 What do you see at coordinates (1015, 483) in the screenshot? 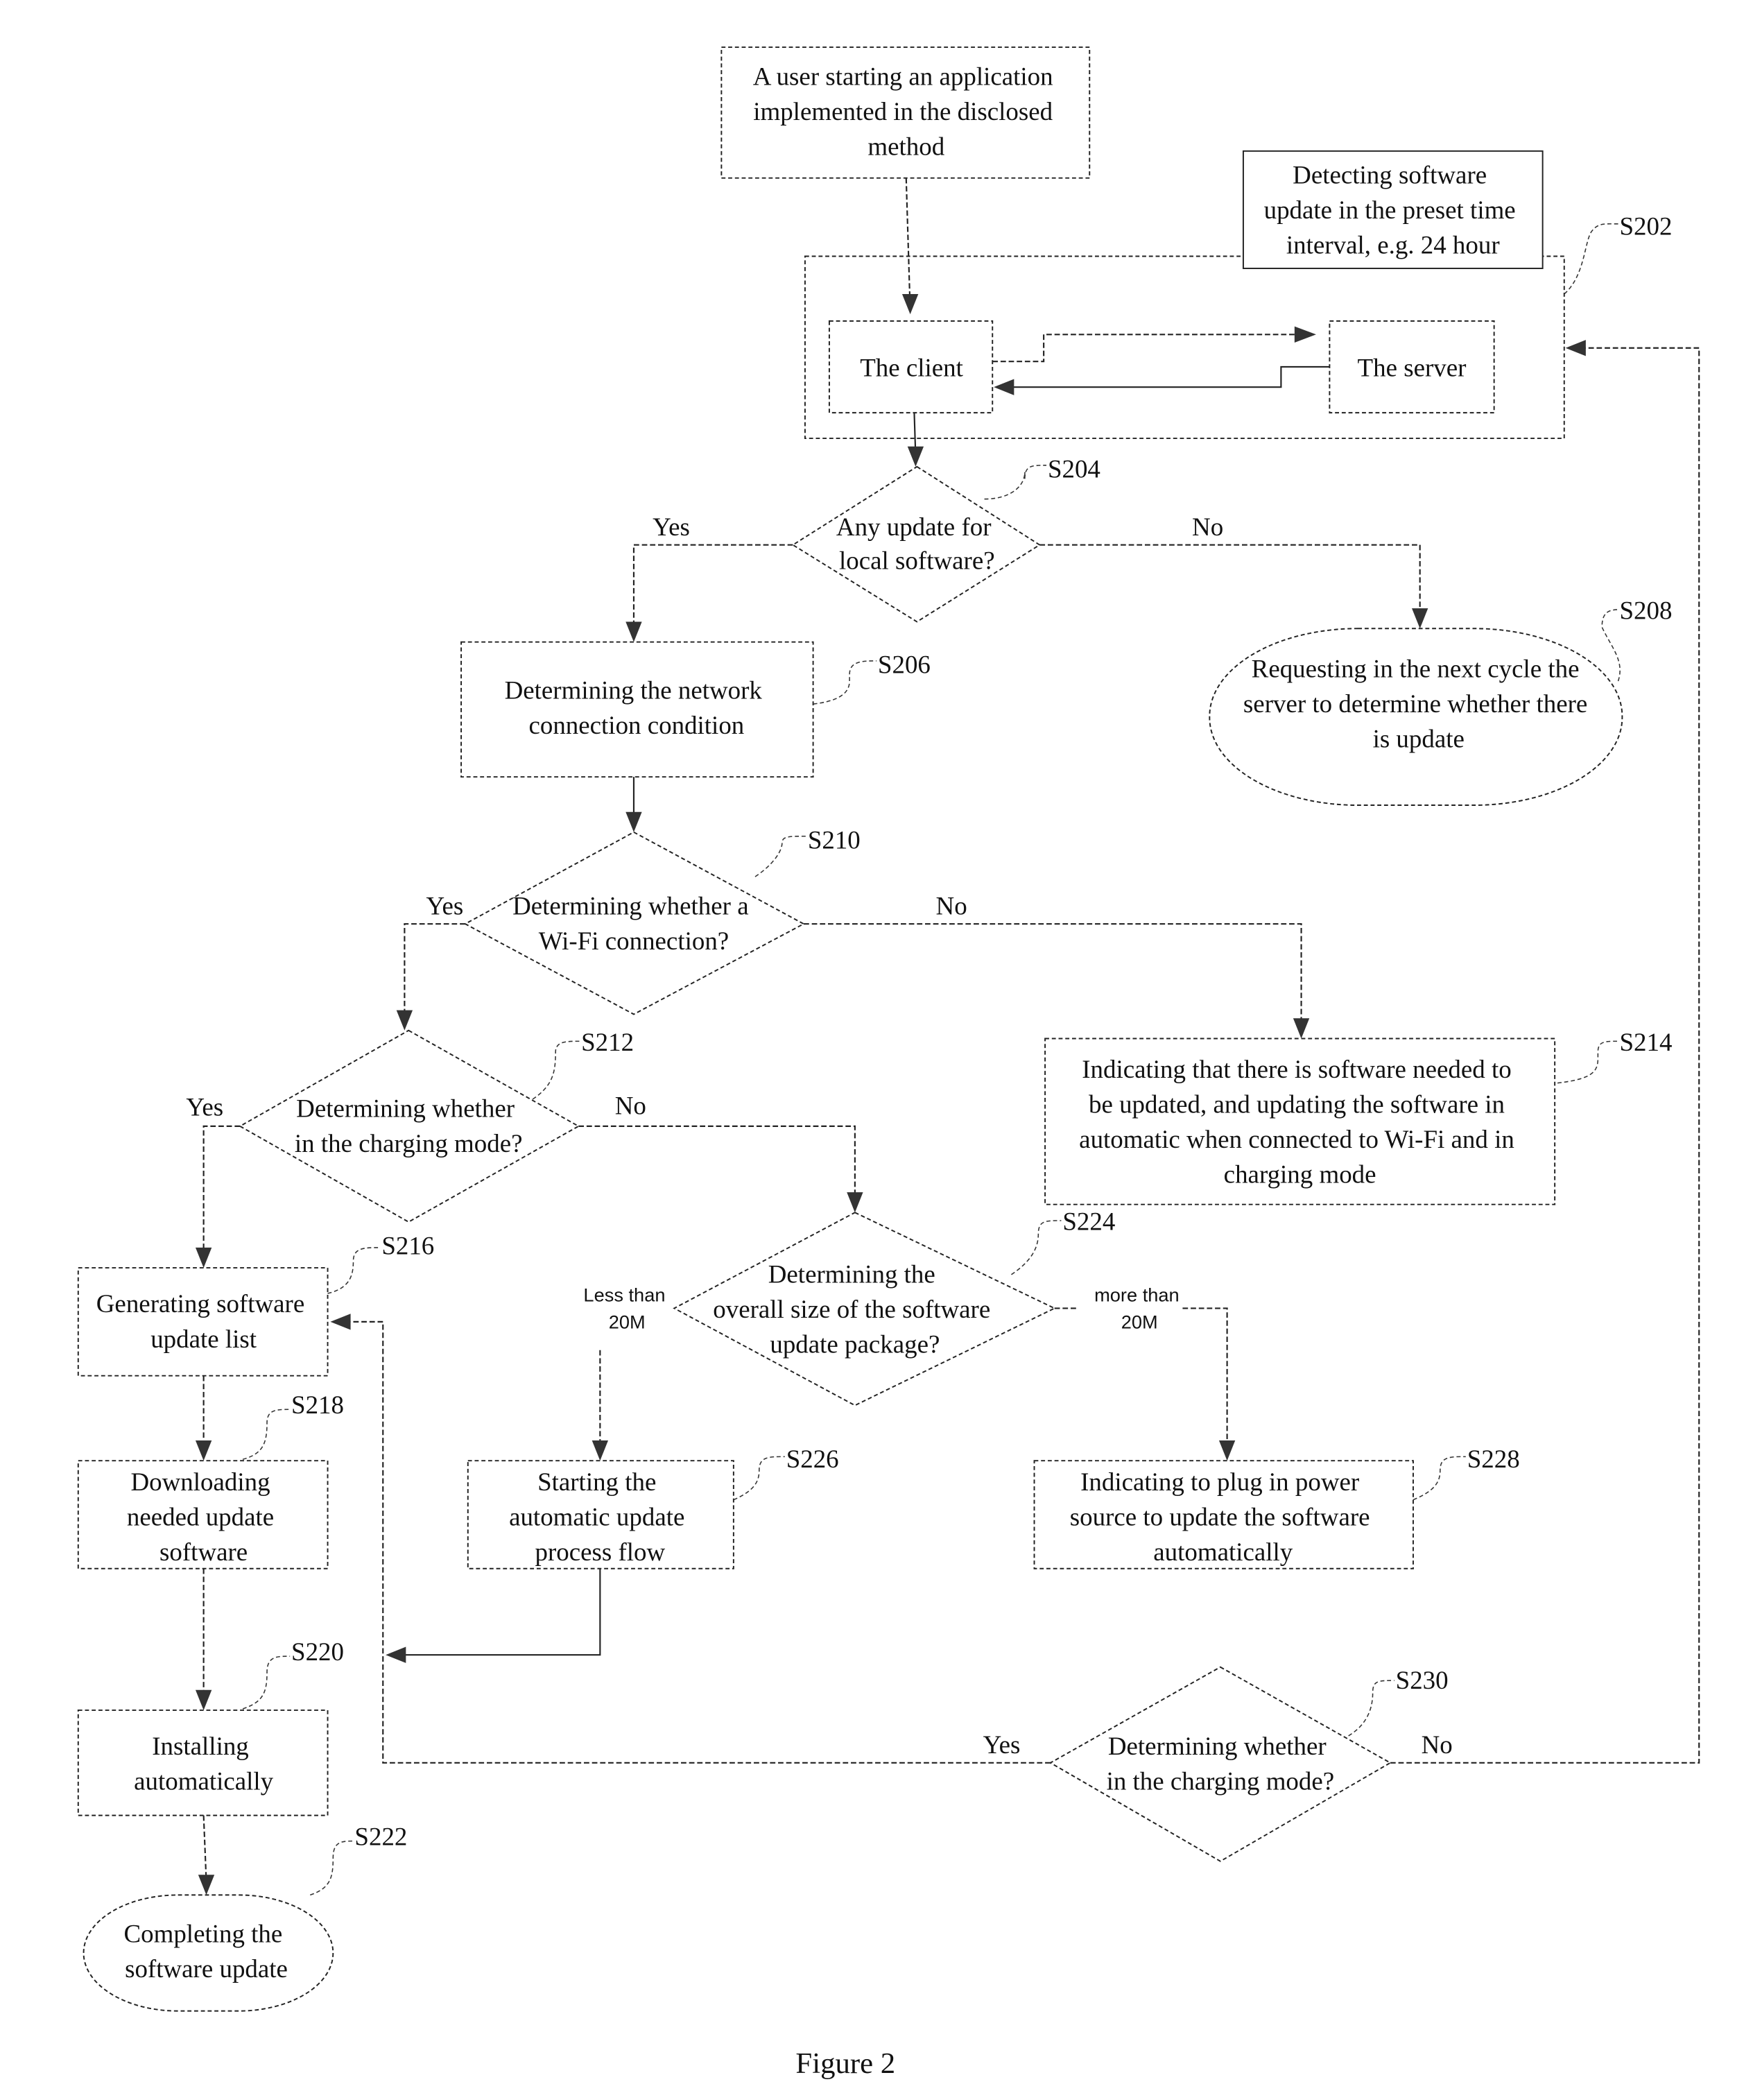
I see `leader-s204` at bounding box center [1015, 483].